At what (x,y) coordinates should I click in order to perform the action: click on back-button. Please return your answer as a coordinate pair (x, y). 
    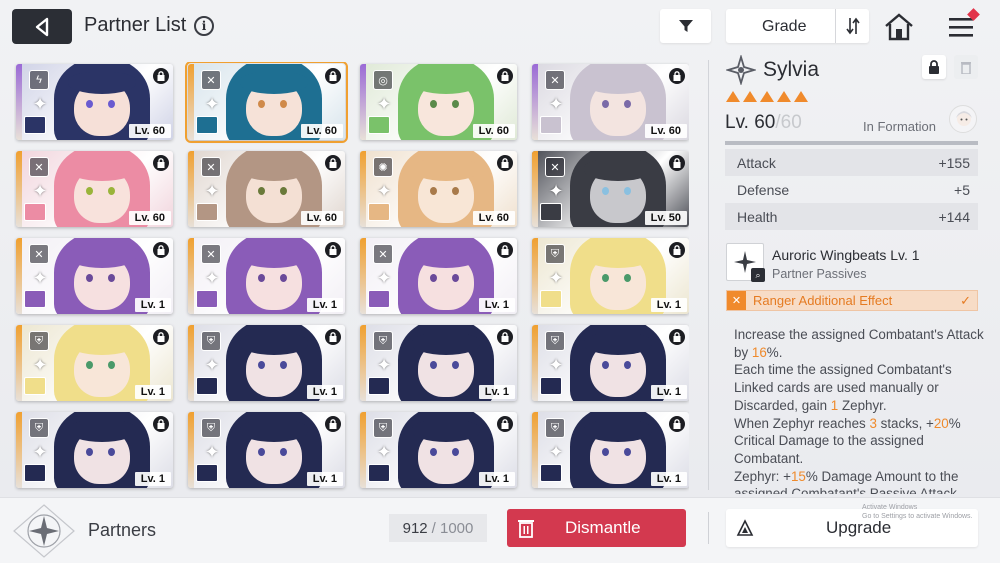
    Looking at the image, I should click on (42, 26).